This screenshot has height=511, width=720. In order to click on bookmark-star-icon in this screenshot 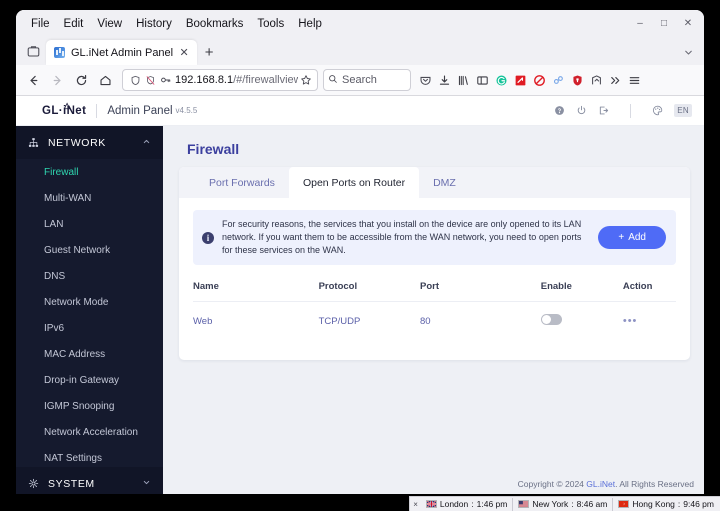, I will do `click(305, 80)`.